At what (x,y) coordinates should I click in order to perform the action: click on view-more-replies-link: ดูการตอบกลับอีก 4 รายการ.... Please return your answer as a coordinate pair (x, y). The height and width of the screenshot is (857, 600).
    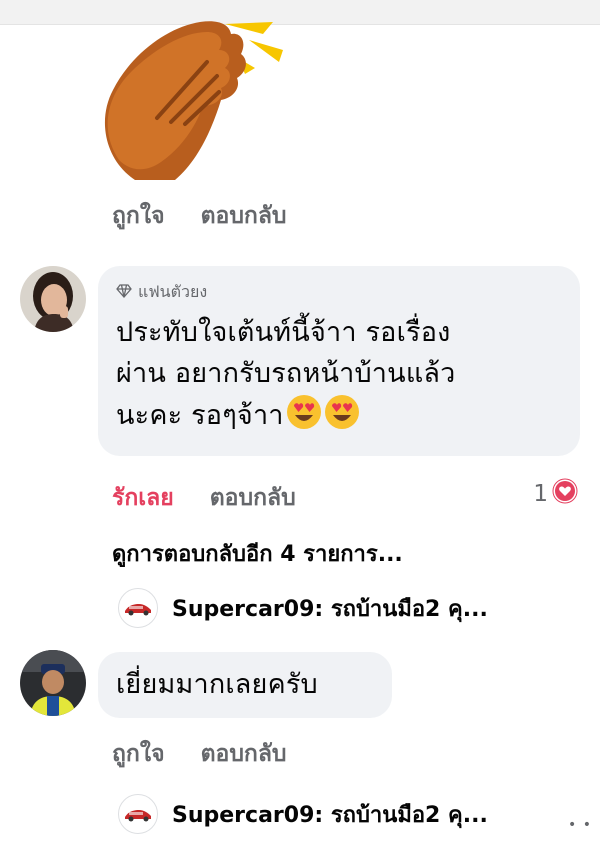
    Looking at the image, I should click on (257, 553).